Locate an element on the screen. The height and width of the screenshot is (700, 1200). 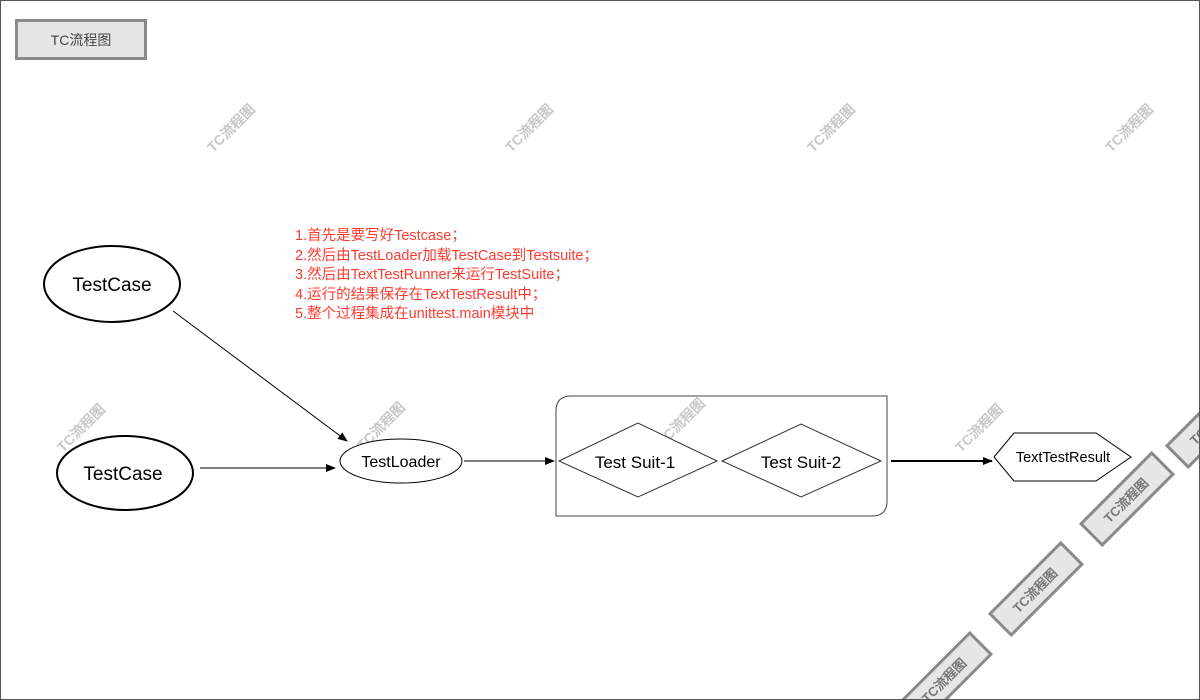
node-testloader: TestLoader is located at coordinates (401, 461).